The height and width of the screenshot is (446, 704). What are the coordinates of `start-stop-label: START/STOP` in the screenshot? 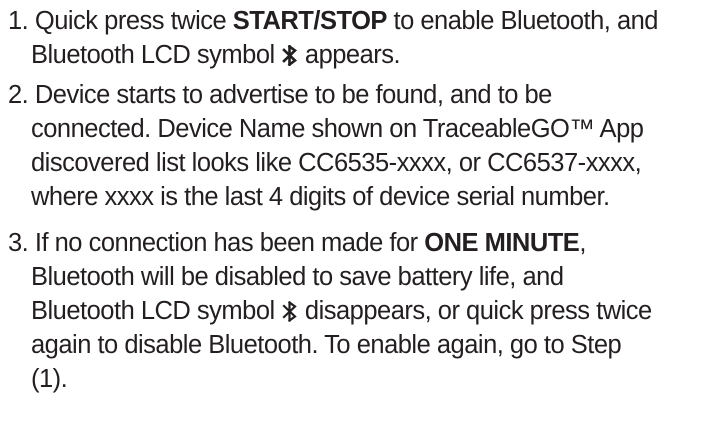 It's located at (310, 21).